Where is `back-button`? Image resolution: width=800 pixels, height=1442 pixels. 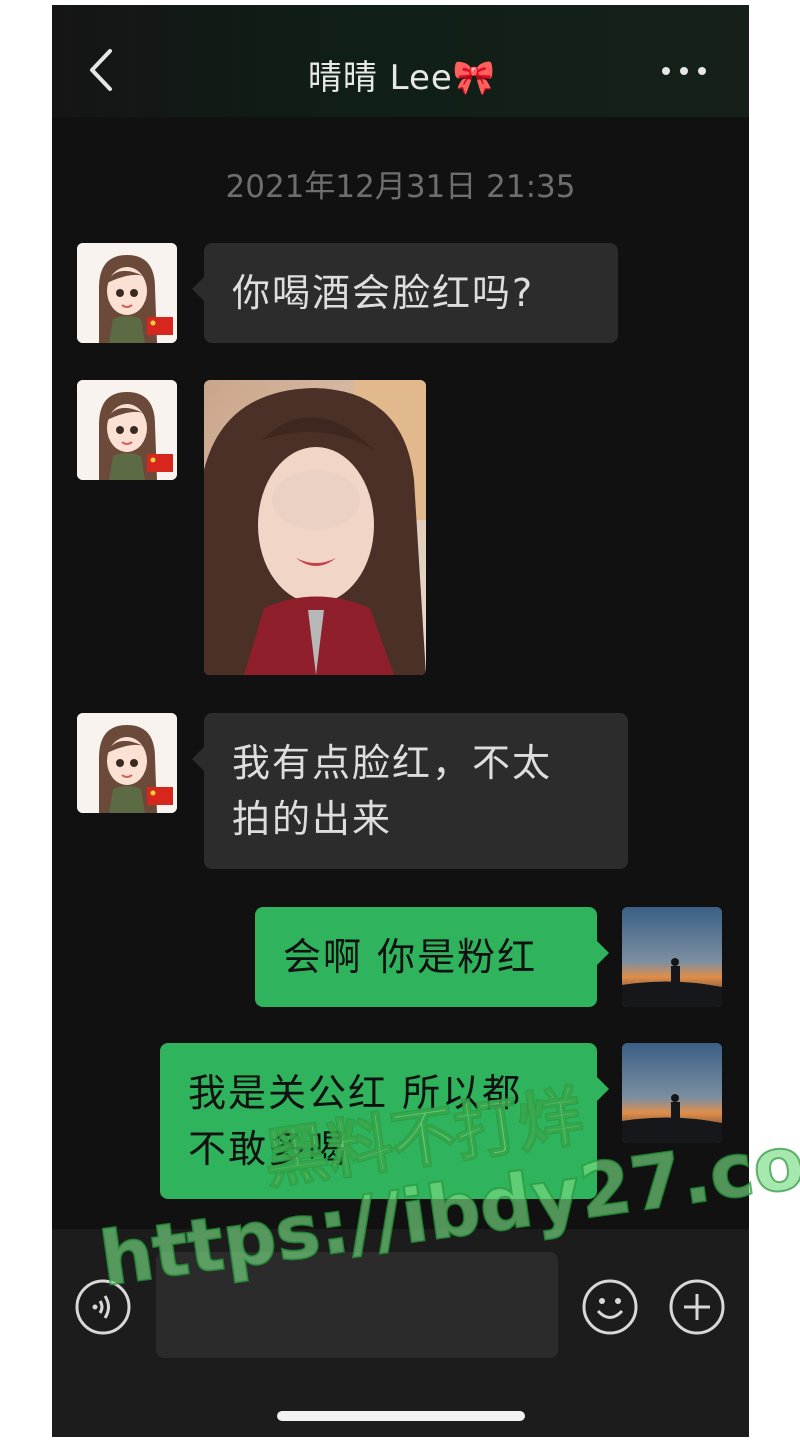 back-button is located at coordinates (102, 70).